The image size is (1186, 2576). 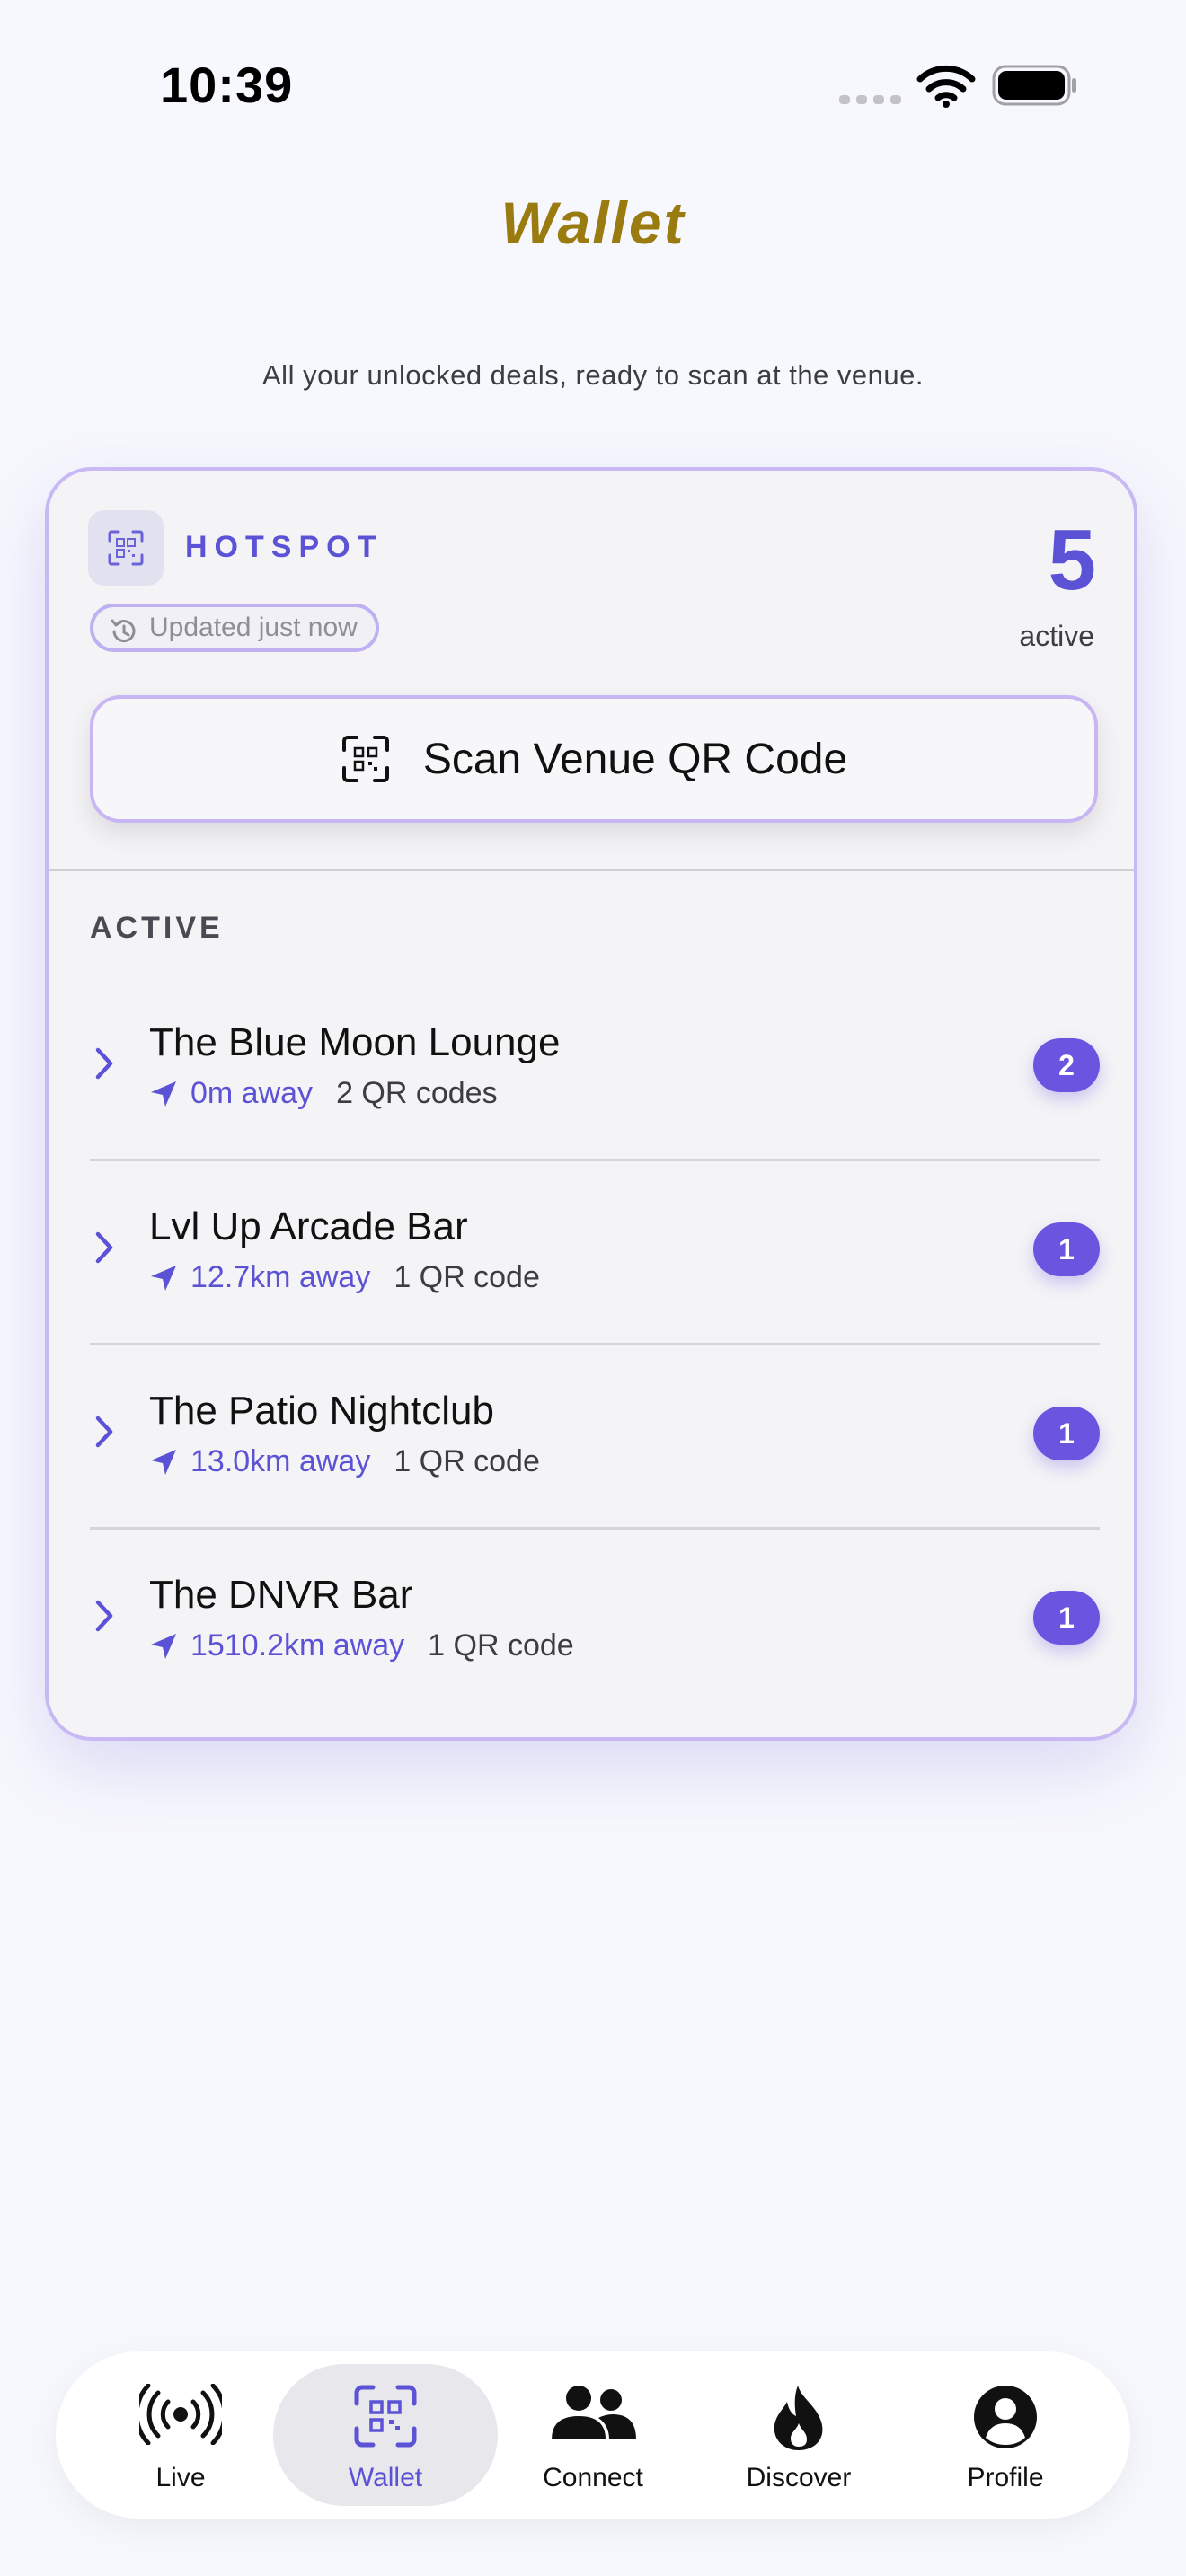 I want to click on status-time: 10:39, so click(x=227, y=85).